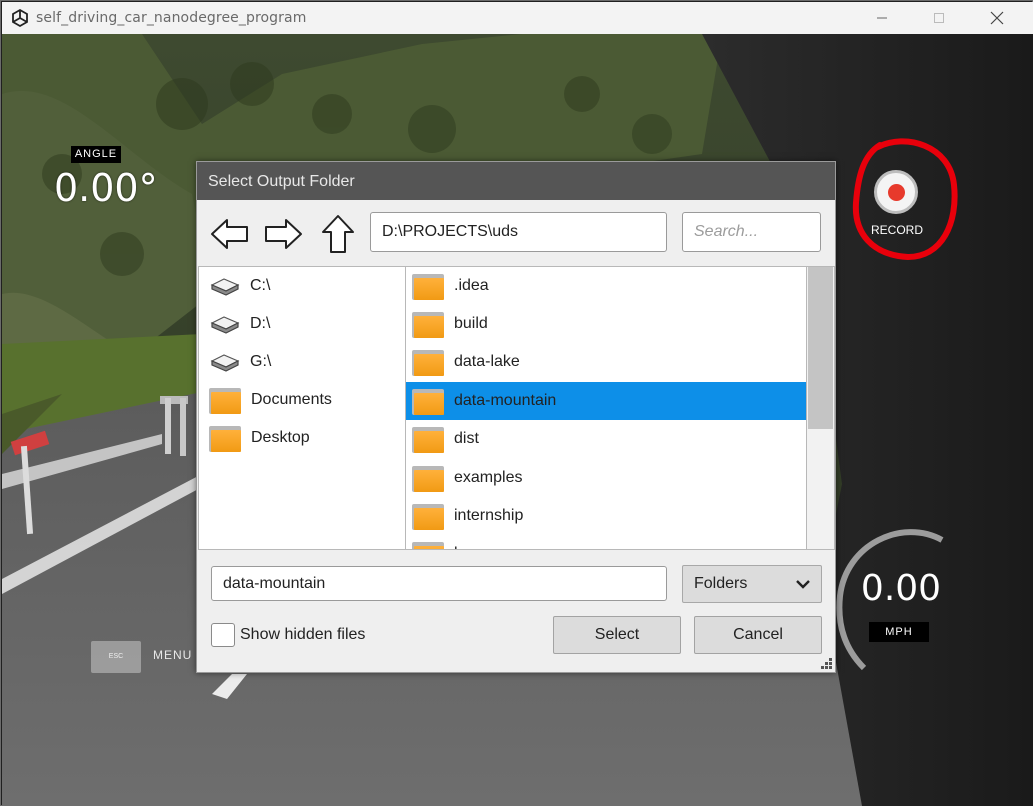 Image resolution: width=1033 pixels, height=806 pixels. What do you see at coordinates (820, 348) in the screenshot?
I see `scrollbar-thumb` at bounding box center [820, 348].